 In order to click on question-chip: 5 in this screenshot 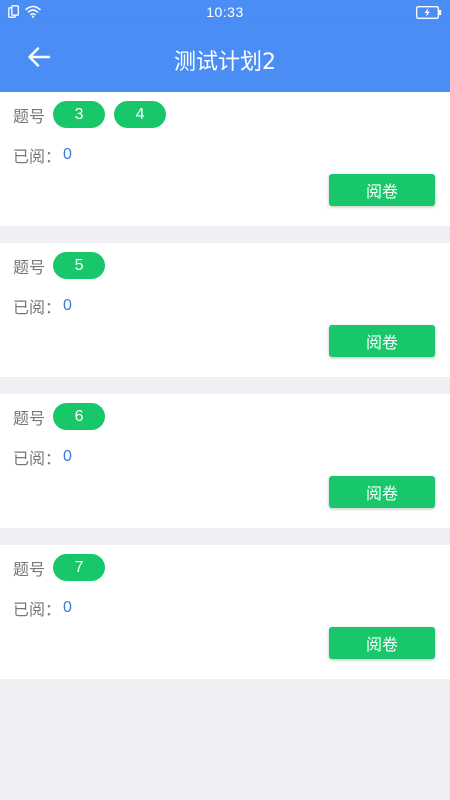, I will do `click(79, 265)`.